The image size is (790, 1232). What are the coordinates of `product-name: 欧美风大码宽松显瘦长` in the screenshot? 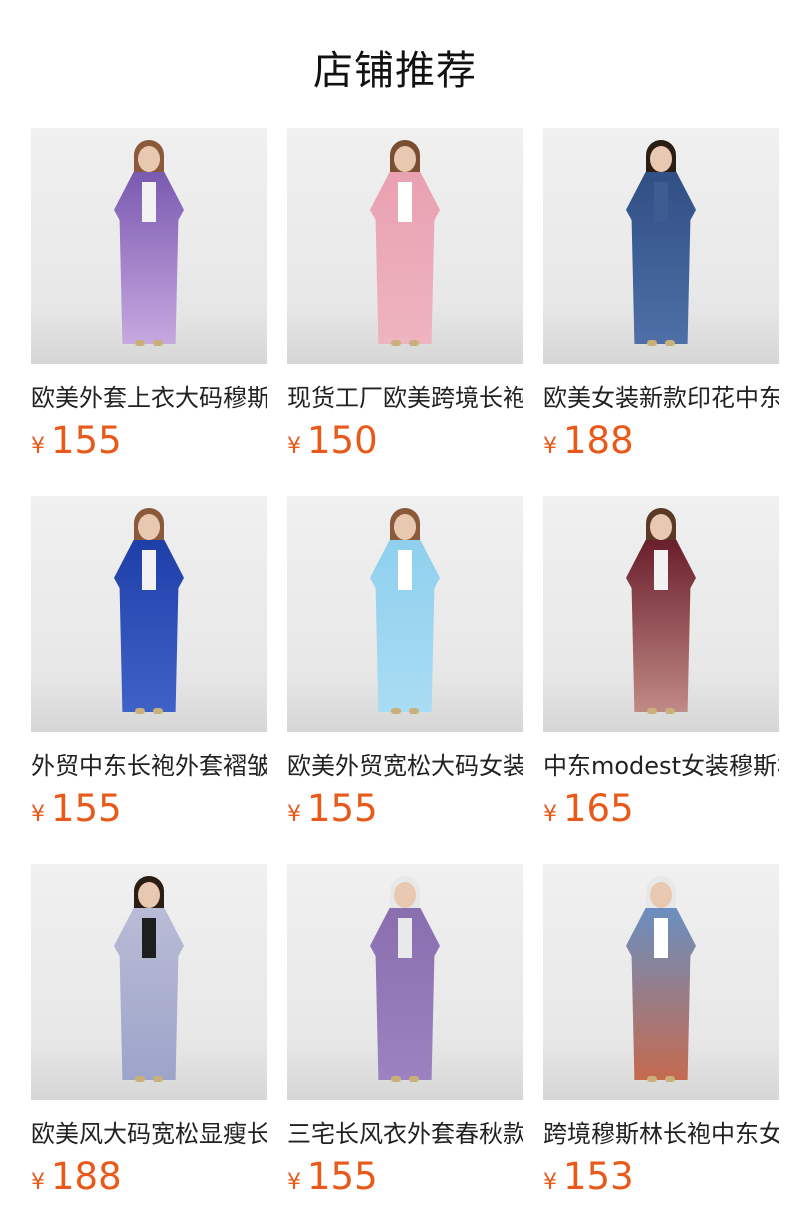 It's located at (149, 1131).